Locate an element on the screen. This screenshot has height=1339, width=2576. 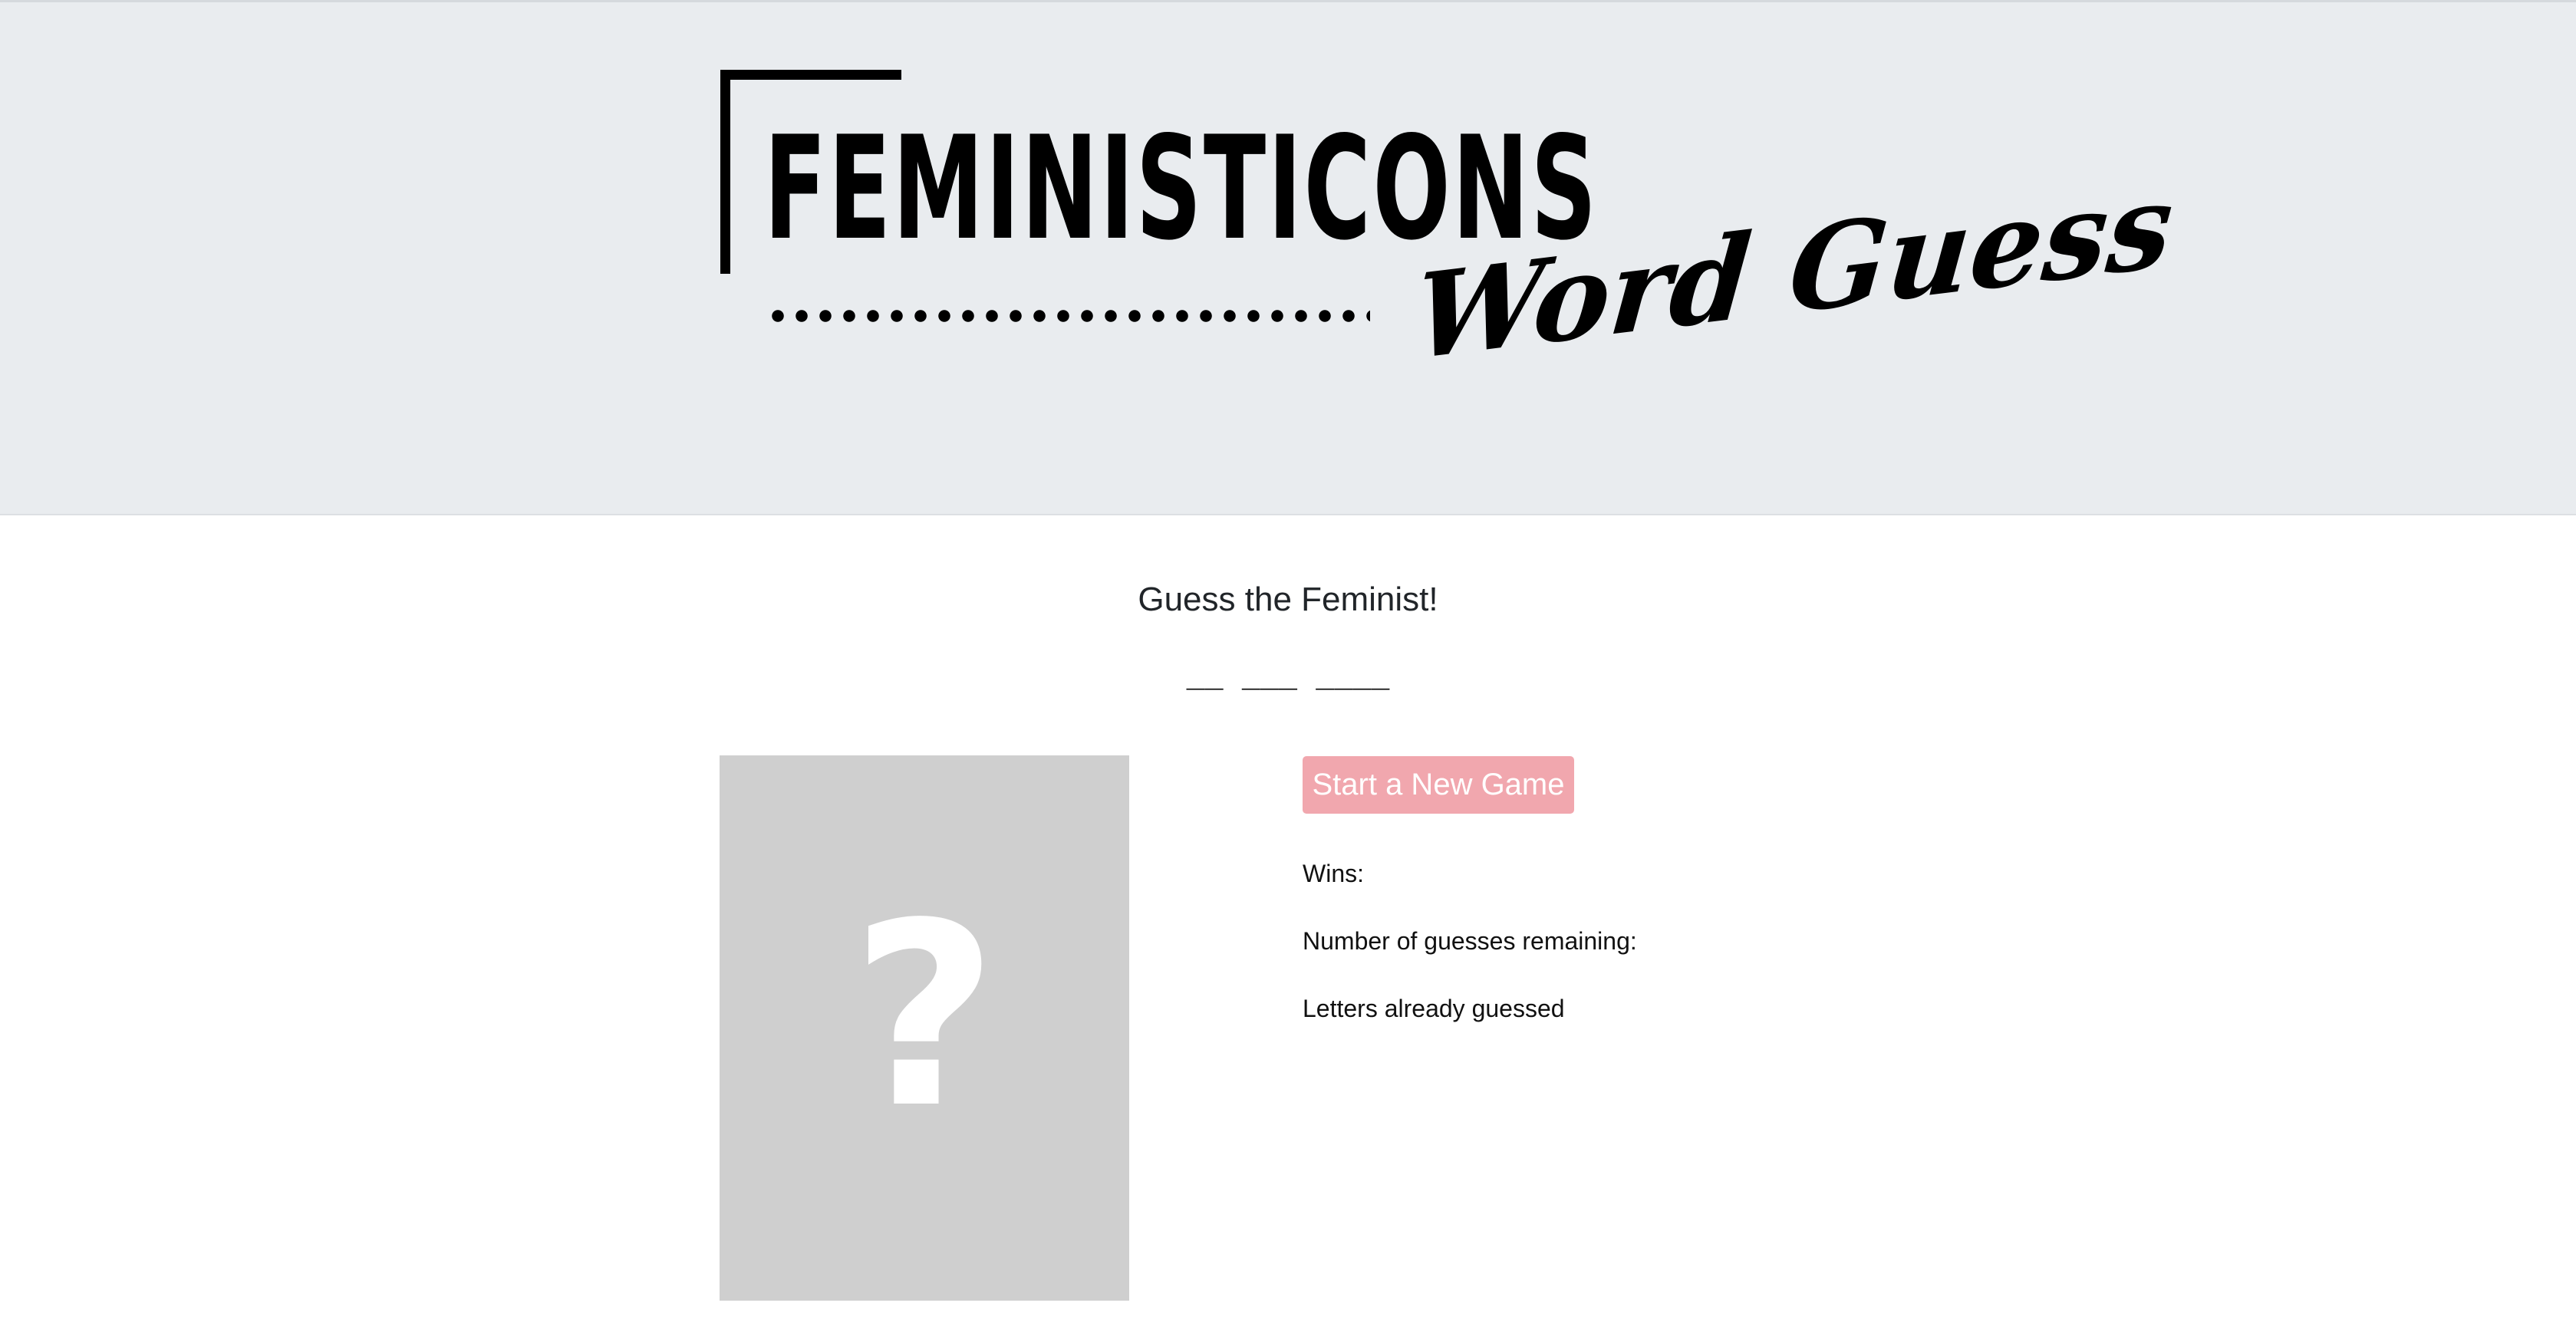
logo-bracket-left is located at coordinates (725, 172).